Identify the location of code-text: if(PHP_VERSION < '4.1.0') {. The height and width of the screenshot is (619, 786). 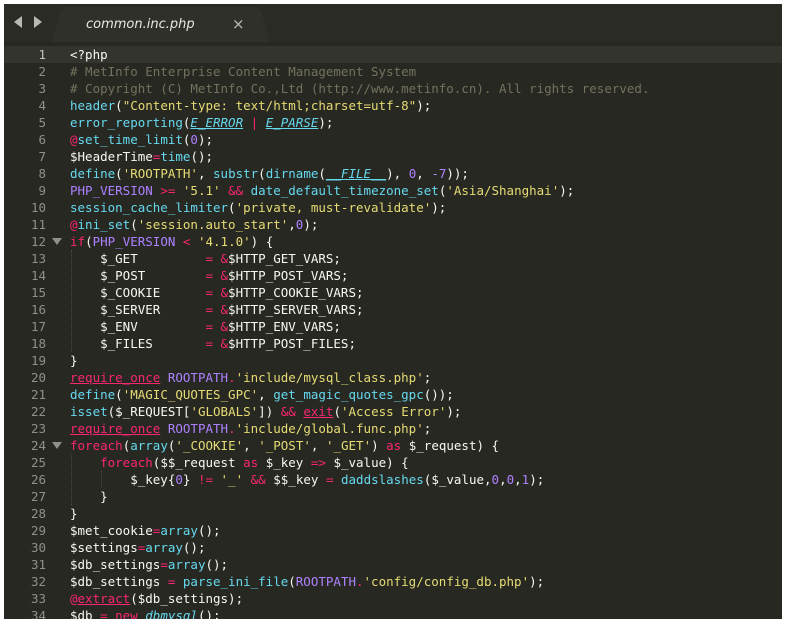
(171, 241).